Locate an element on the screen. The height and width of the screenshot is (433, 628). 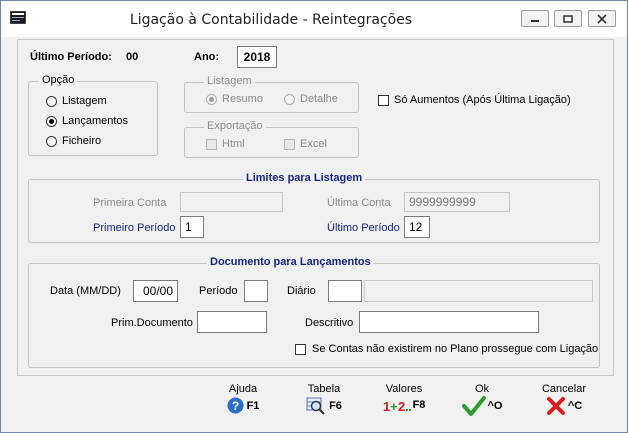
minimize-button is located at coordinates (535, 18).